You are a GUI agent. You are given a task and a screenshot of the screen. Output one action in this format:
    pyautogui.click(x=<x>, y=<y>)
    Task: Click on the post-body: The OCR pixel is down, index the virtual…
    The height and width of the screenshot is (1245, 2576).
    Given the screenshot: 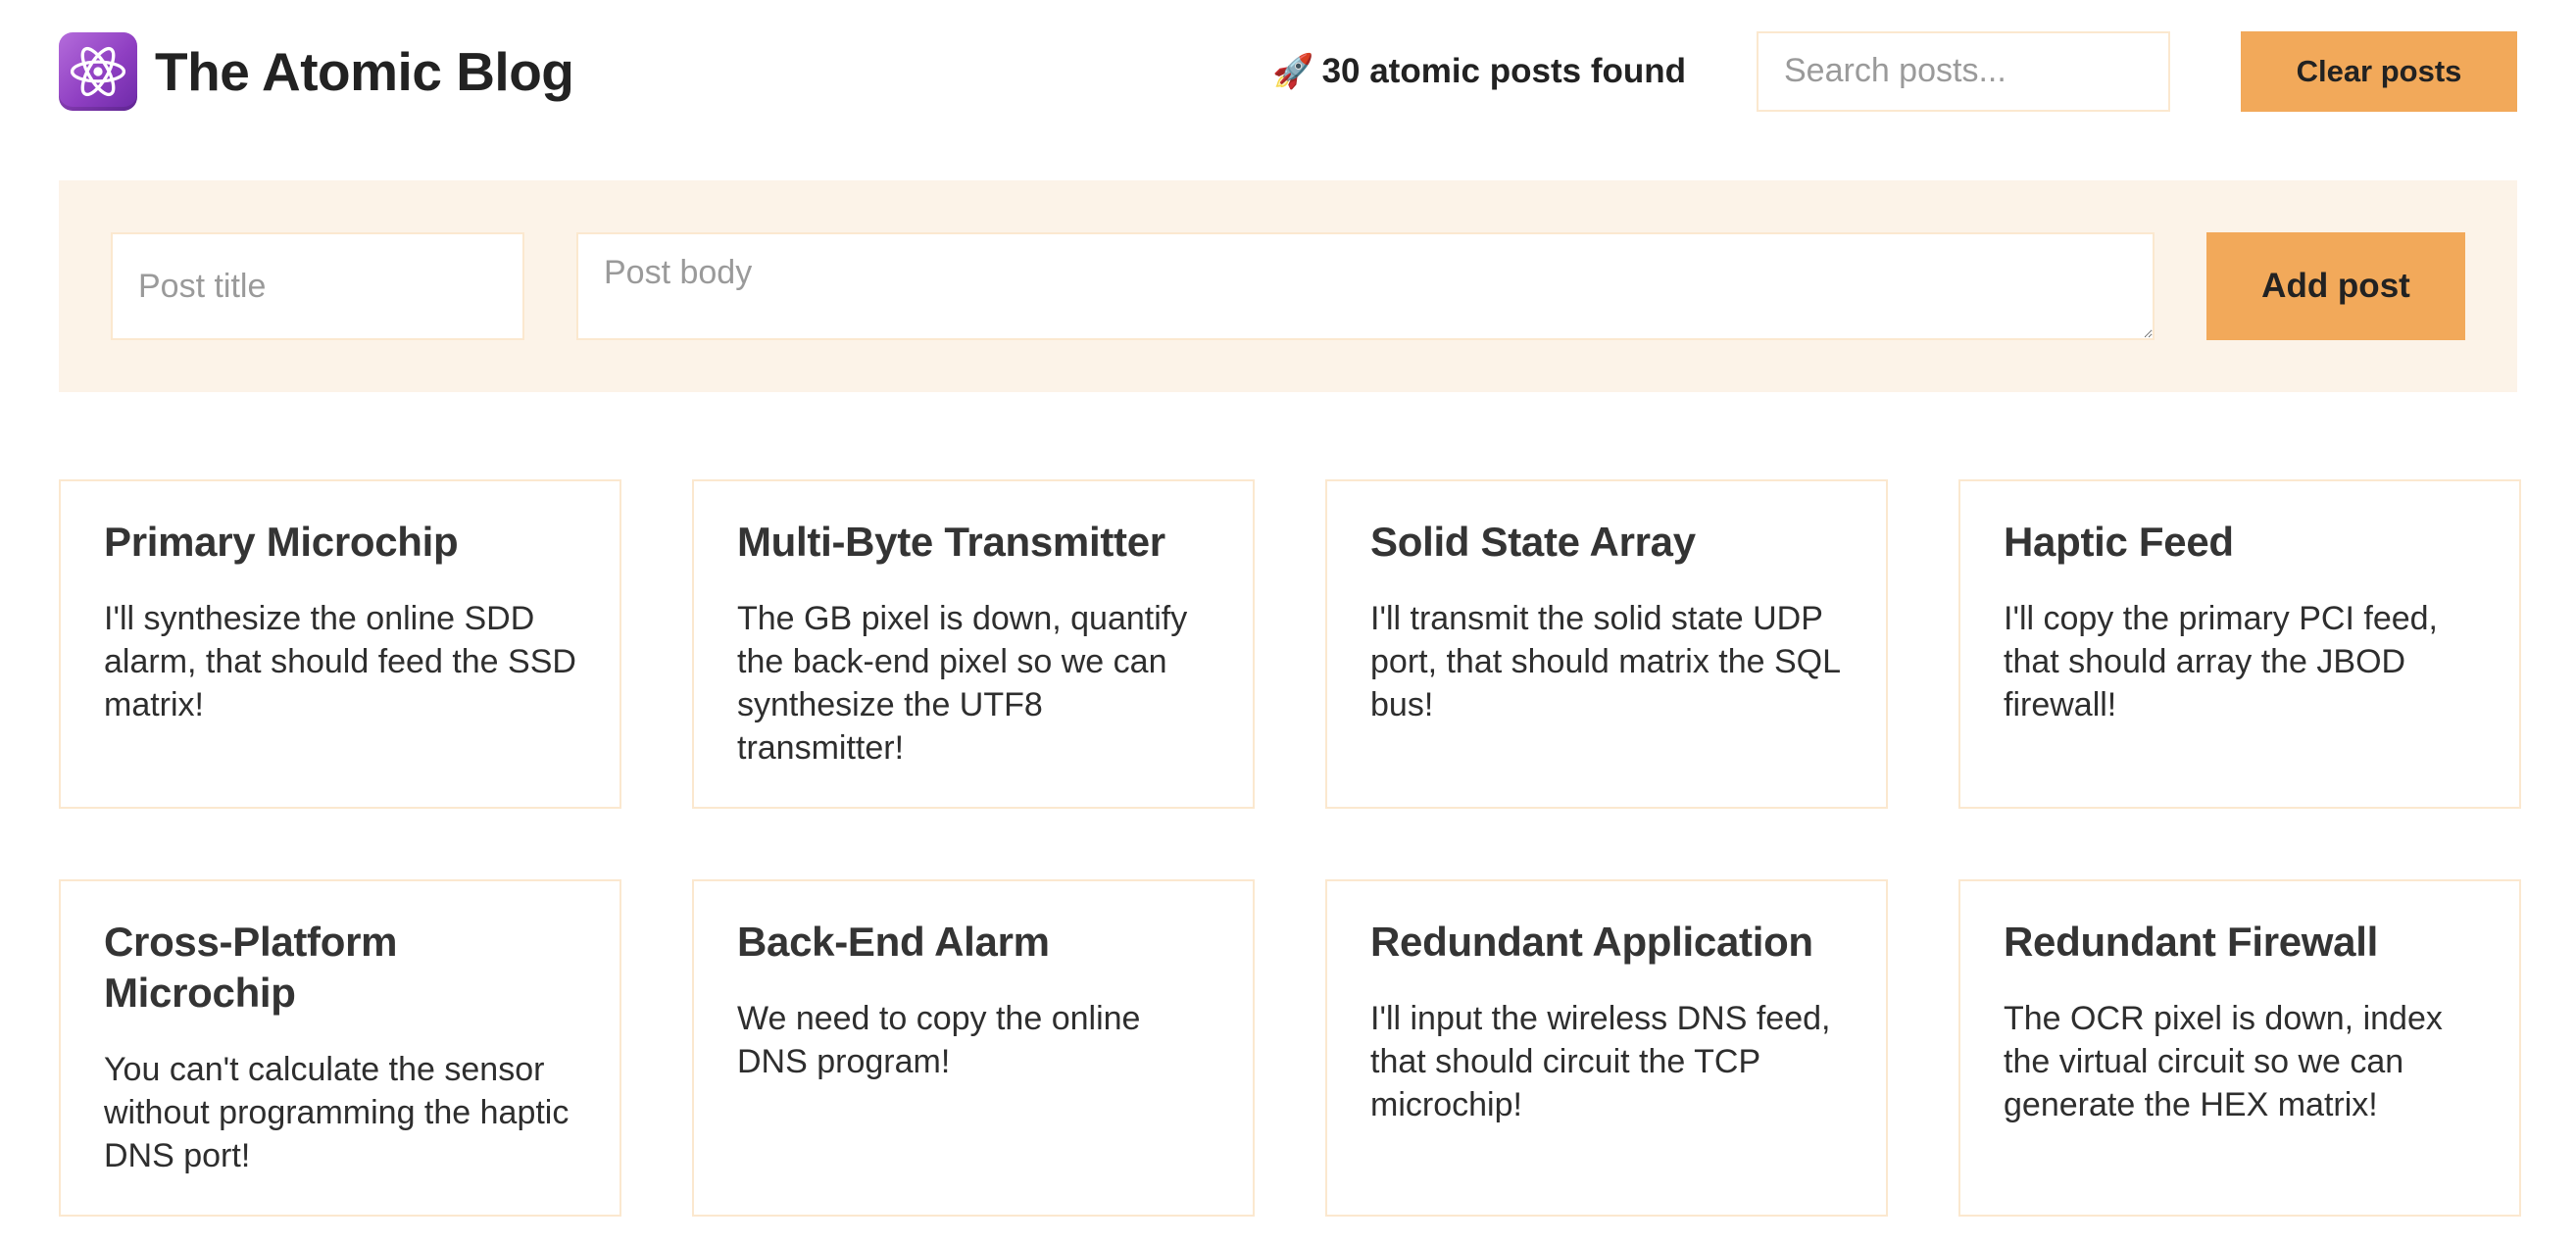 What is the action you would take?
    pyautogui.click(x=2223, y=1061)
    